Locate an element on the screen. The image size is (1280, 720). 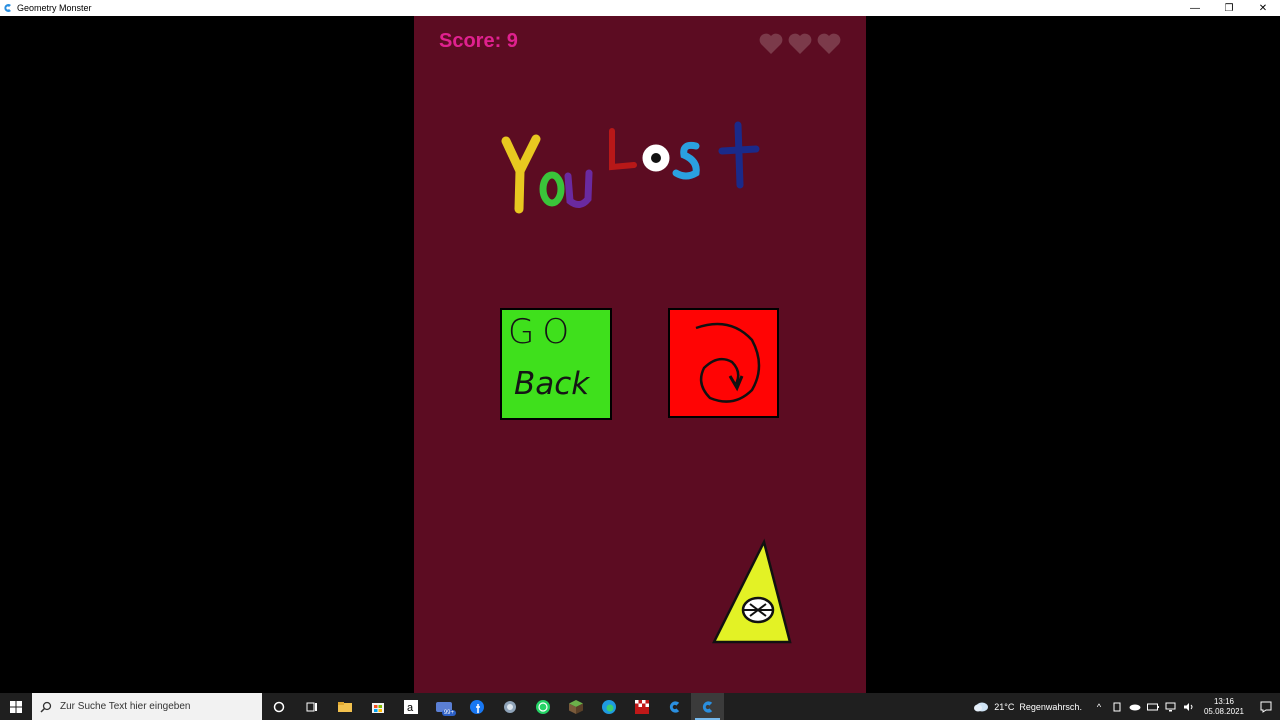
maximize-button: ❐ is located at coordinates (1229, 8).